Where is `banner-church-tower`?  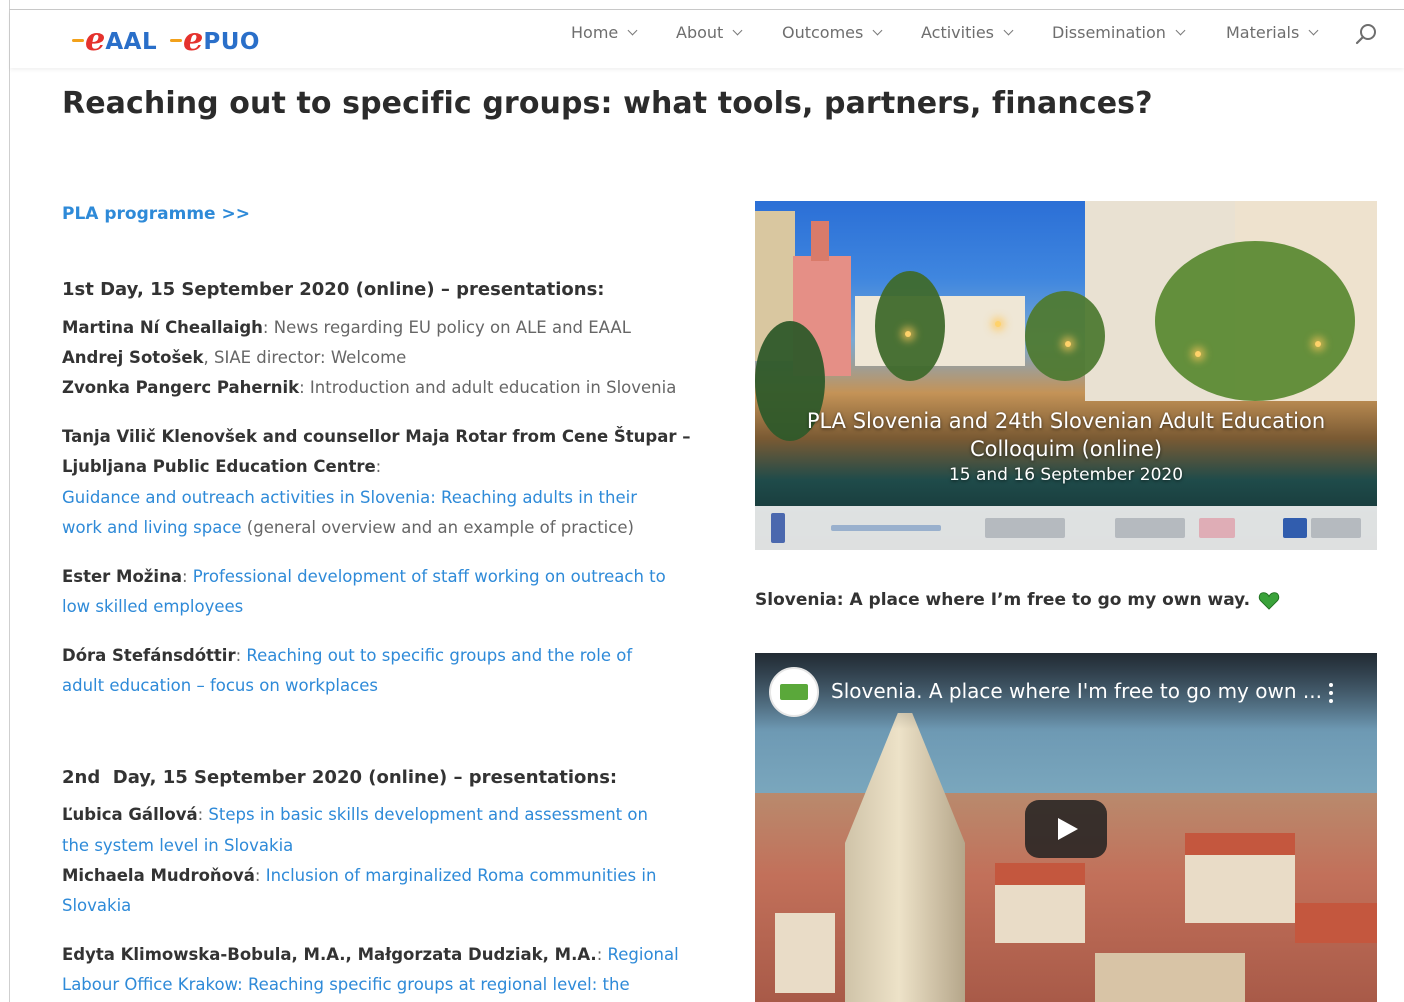 banner-church-tower is located at coordinates (820, 241).